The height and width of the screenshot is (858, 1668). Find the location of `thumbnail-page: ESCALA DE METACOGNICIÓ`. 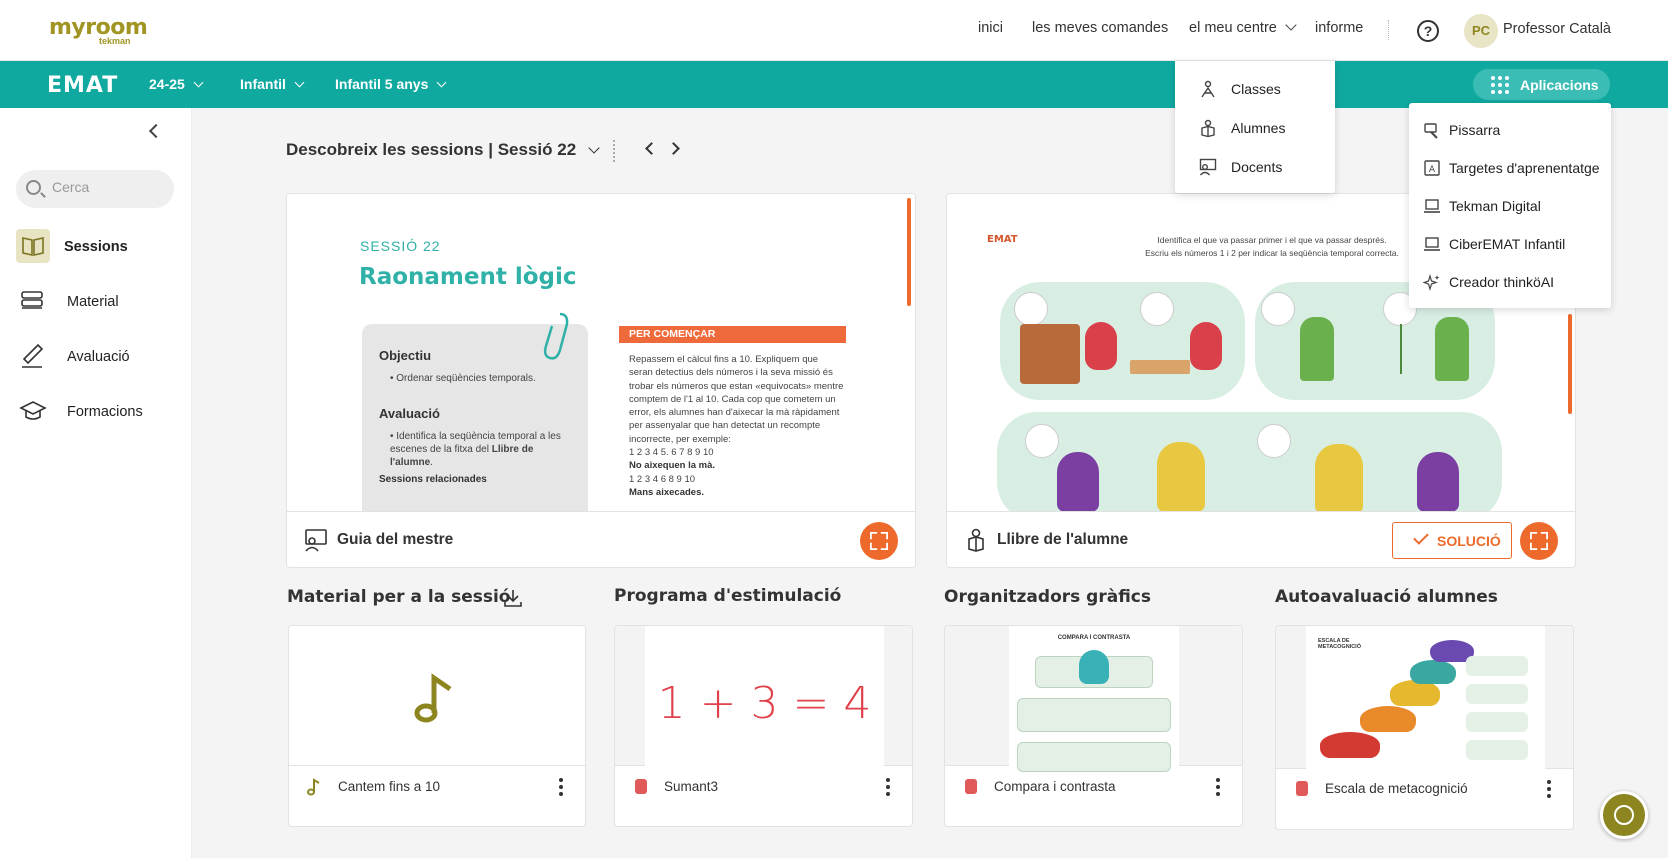

thumbnail-page: ESCALA DE METACOGNICIÓ is located at coordinates (1425, 697).